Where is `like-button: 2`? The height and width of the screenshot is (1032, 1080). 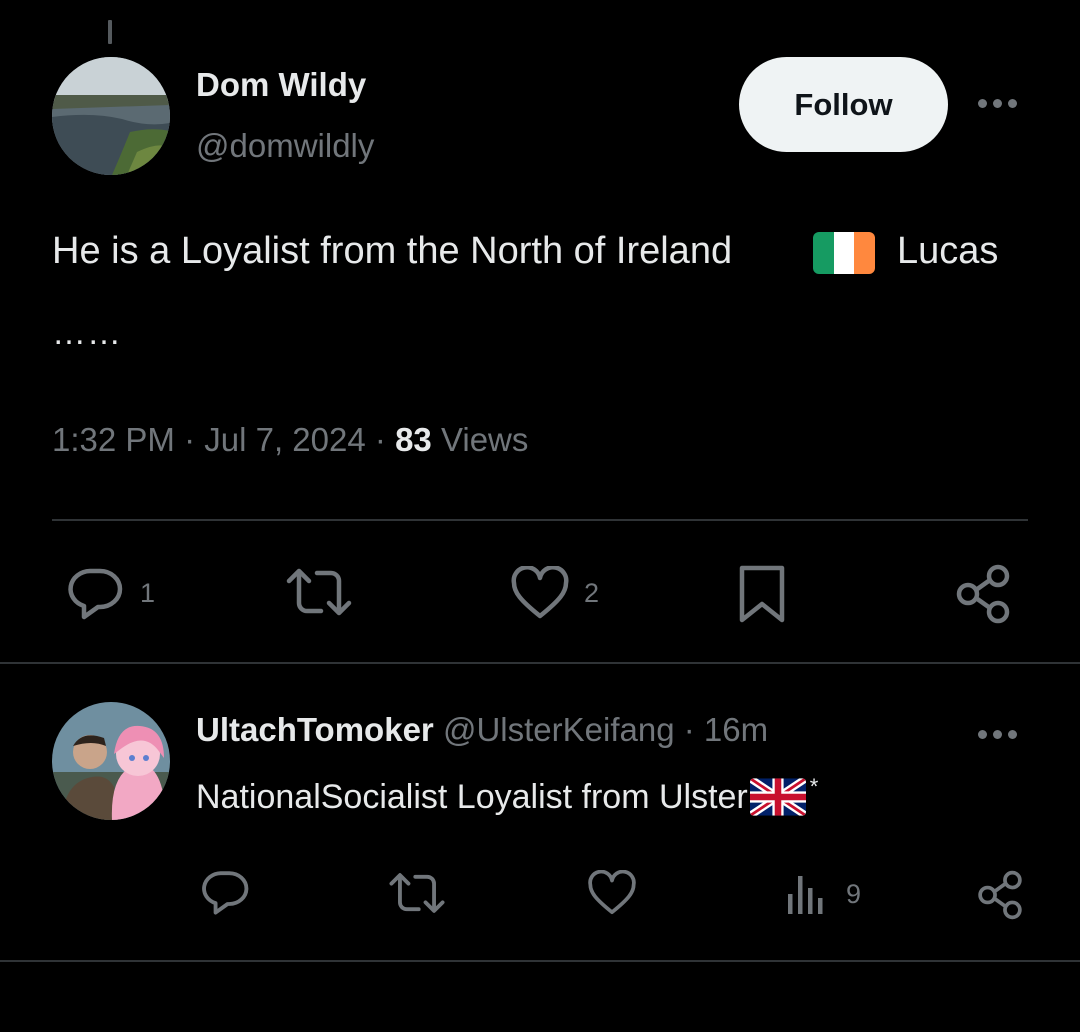 like-button: 2 is located at coordinates (554, 593).